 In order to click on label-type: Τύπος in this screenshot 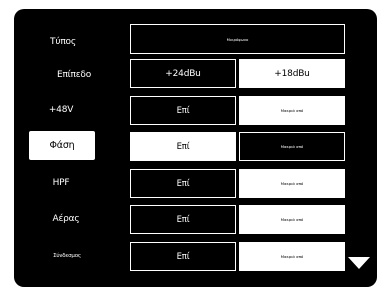, I will do `click(63, 42)`.